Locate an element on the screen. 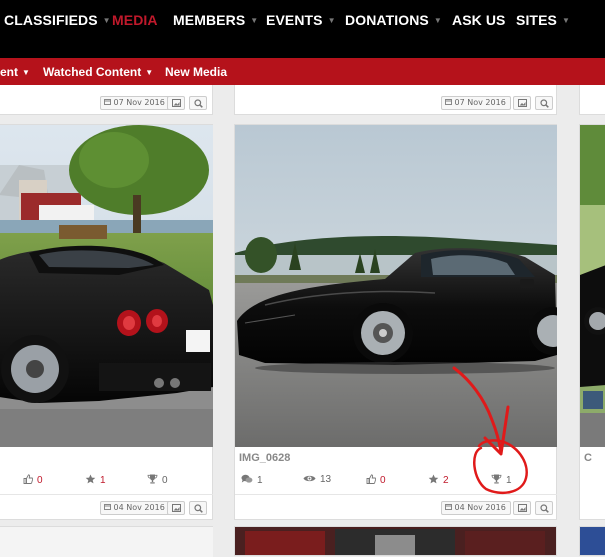 Image resolution: width=605 pixels, height=557 pixels. annotation-overlay is located at coordinates (490, 430).